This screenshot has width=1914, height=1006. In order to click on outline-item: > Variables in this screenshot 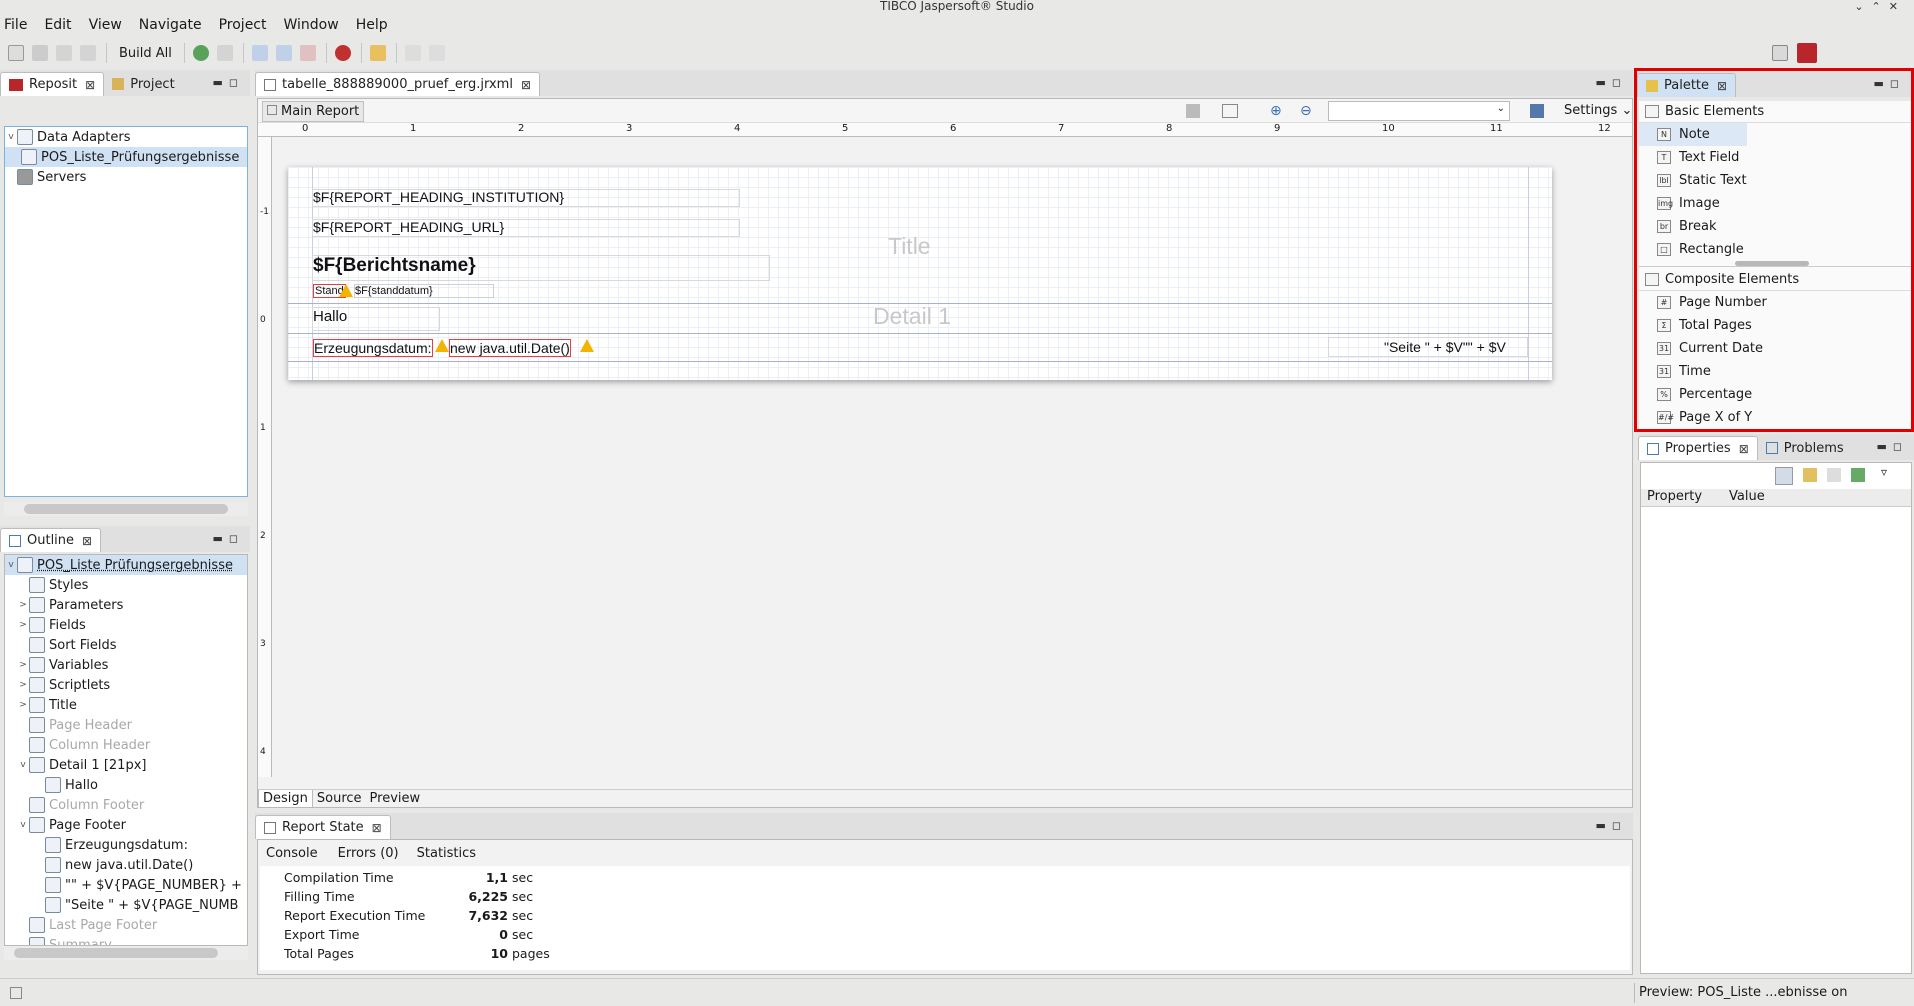, I will do `click(126, 665)`.